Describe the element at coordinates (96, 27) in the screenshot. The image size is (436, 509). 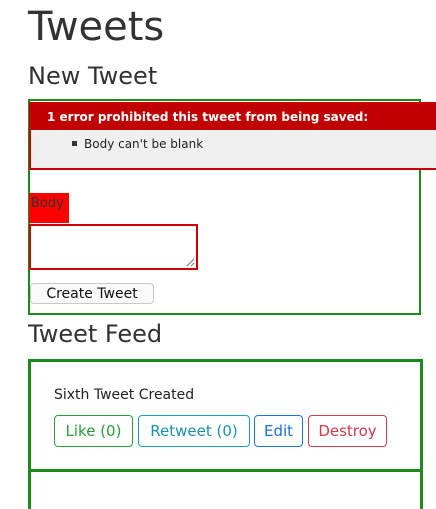
I see `page-title: Tweets` at that location.